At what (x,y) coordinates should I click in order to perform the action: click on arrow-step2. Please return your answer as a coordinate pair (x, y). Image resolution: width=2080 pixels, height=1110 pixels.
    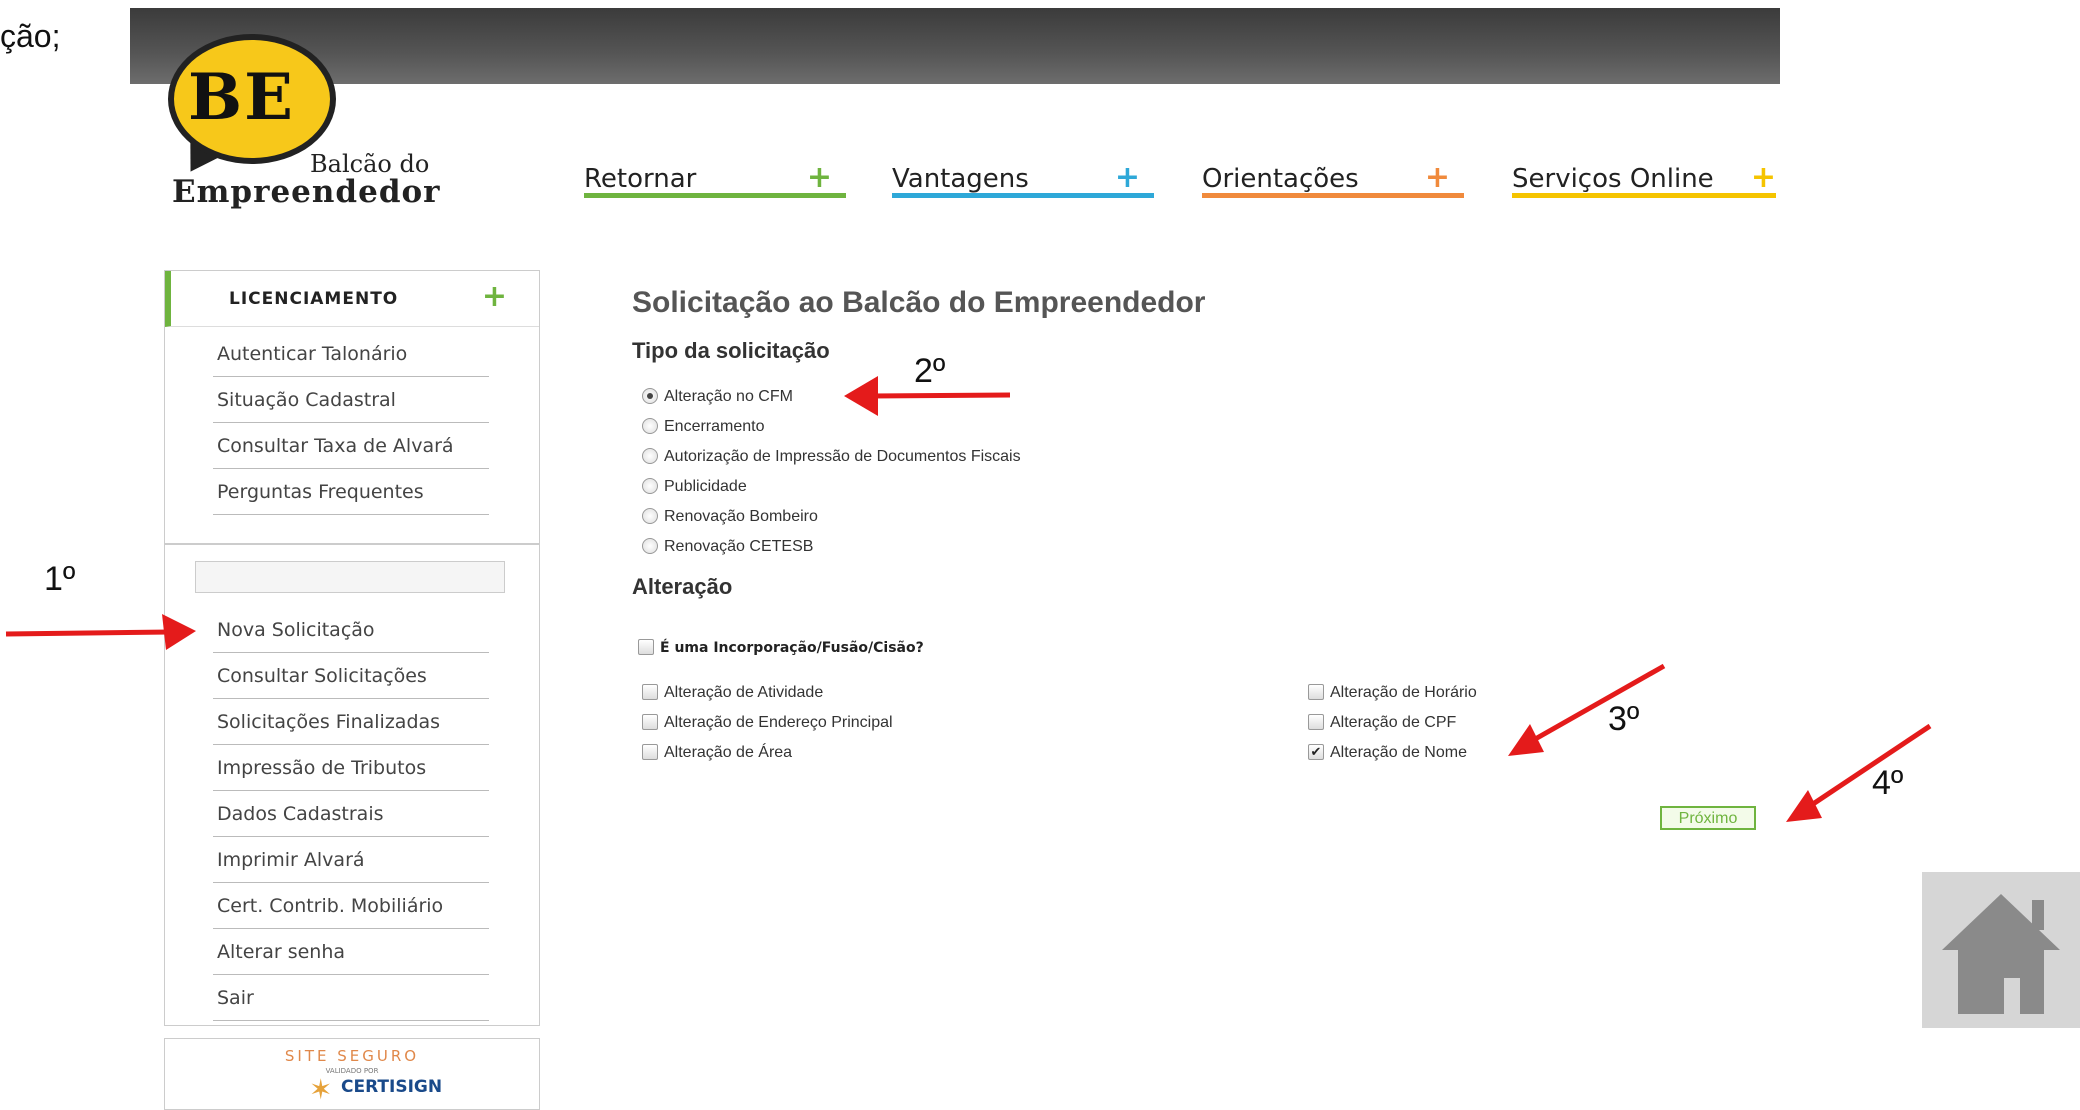
    Looking at the image, I should click on (940, 395).